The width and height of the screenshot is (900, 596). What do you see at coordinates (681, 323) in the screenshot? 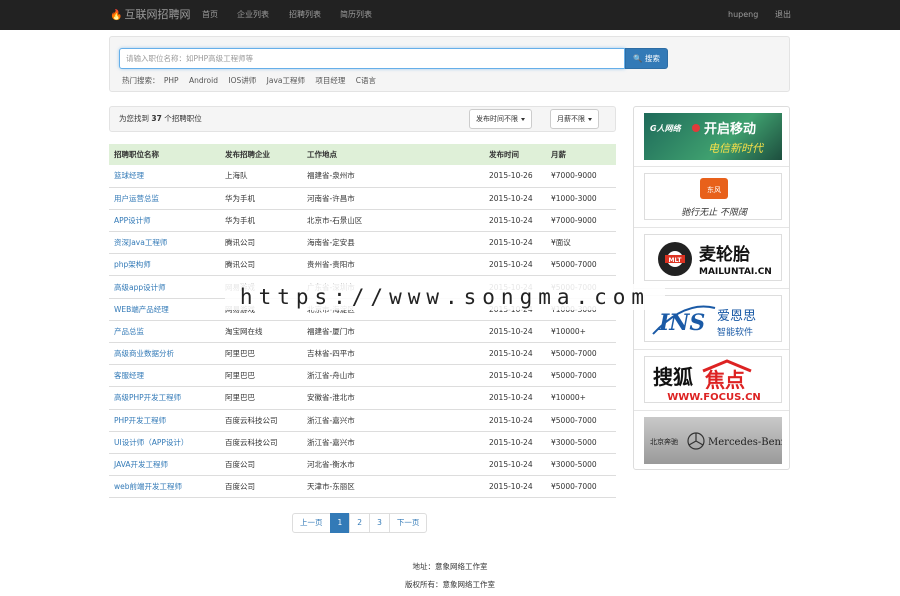
I see `svg-text: INS` at bounding box center [681, 323].